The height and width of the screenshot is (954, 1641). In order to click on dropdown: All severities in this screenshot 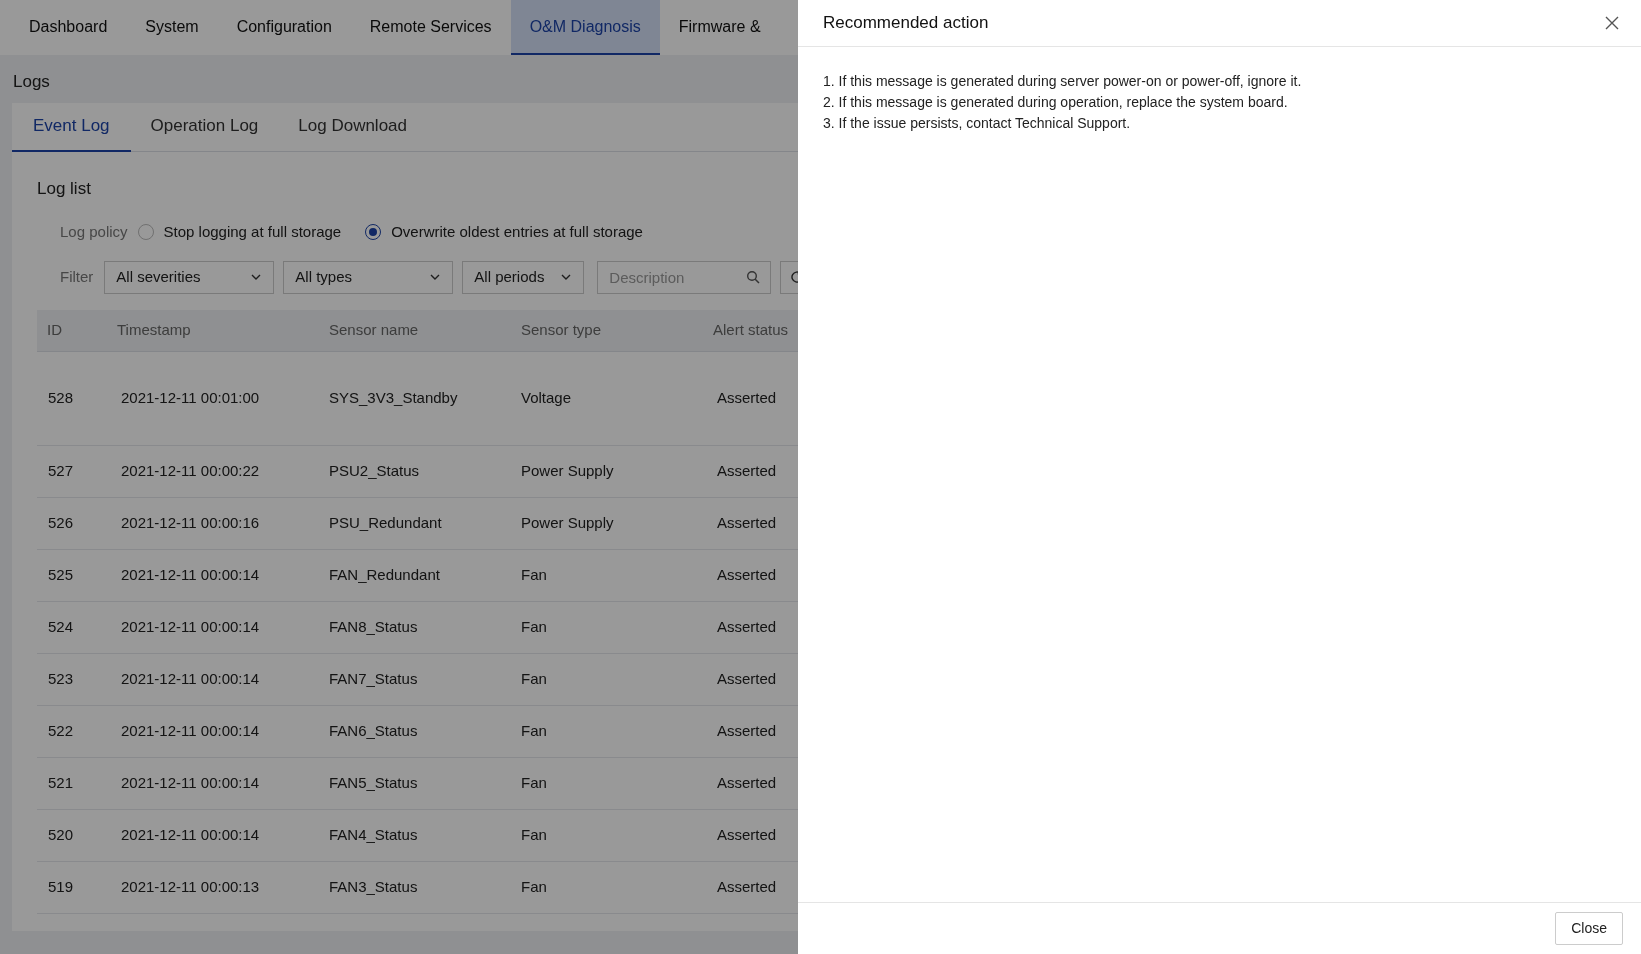, I will do `click(189, 277)`.